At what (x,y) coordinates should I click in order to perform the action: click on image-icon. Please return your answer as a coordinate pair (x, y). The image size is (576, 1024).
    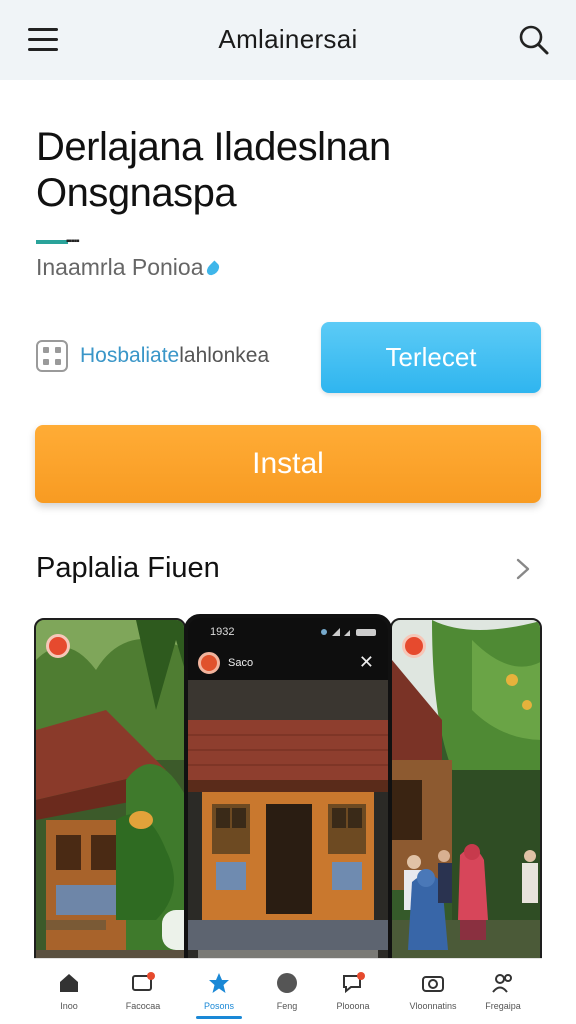
    Looking at the image, I should click on (143, 981).